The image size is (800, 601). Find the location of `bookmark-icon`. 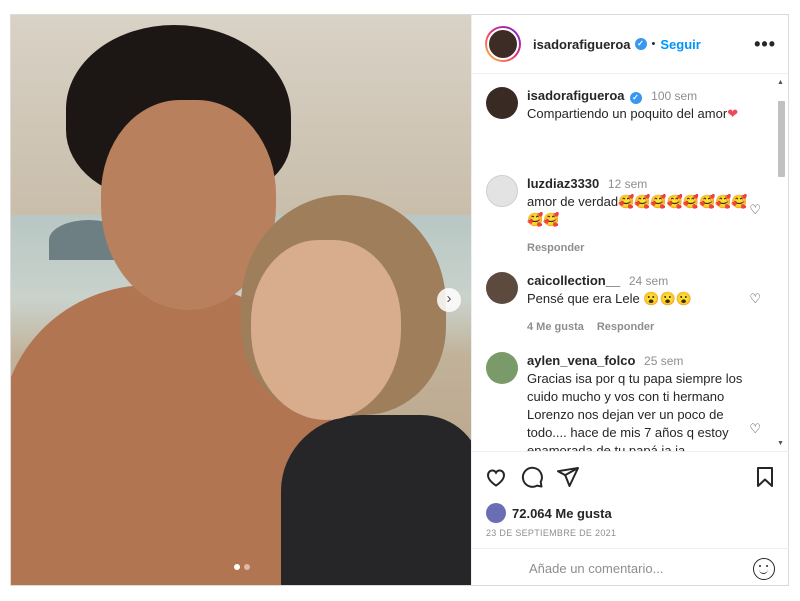

bookmark-icon is located at coordinates (765, 477).